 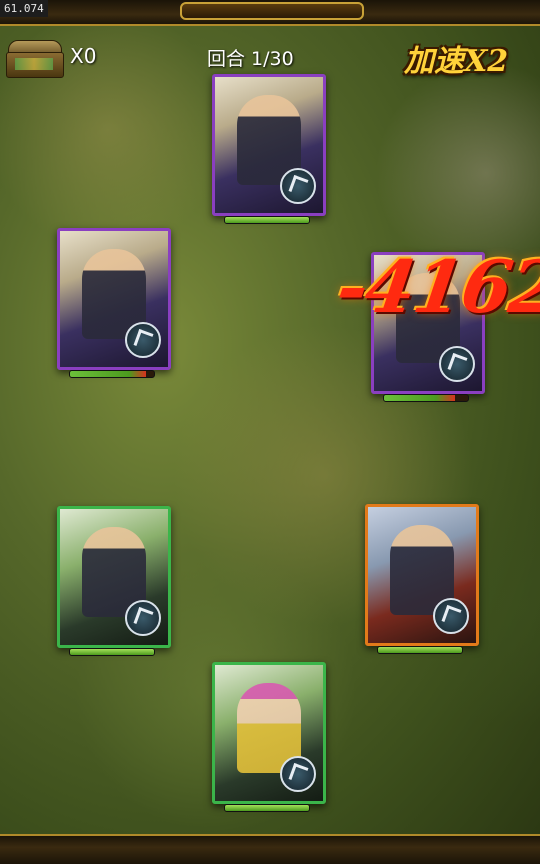 I want to click on fps-counter: 61.074, so click(x=24, y=8).